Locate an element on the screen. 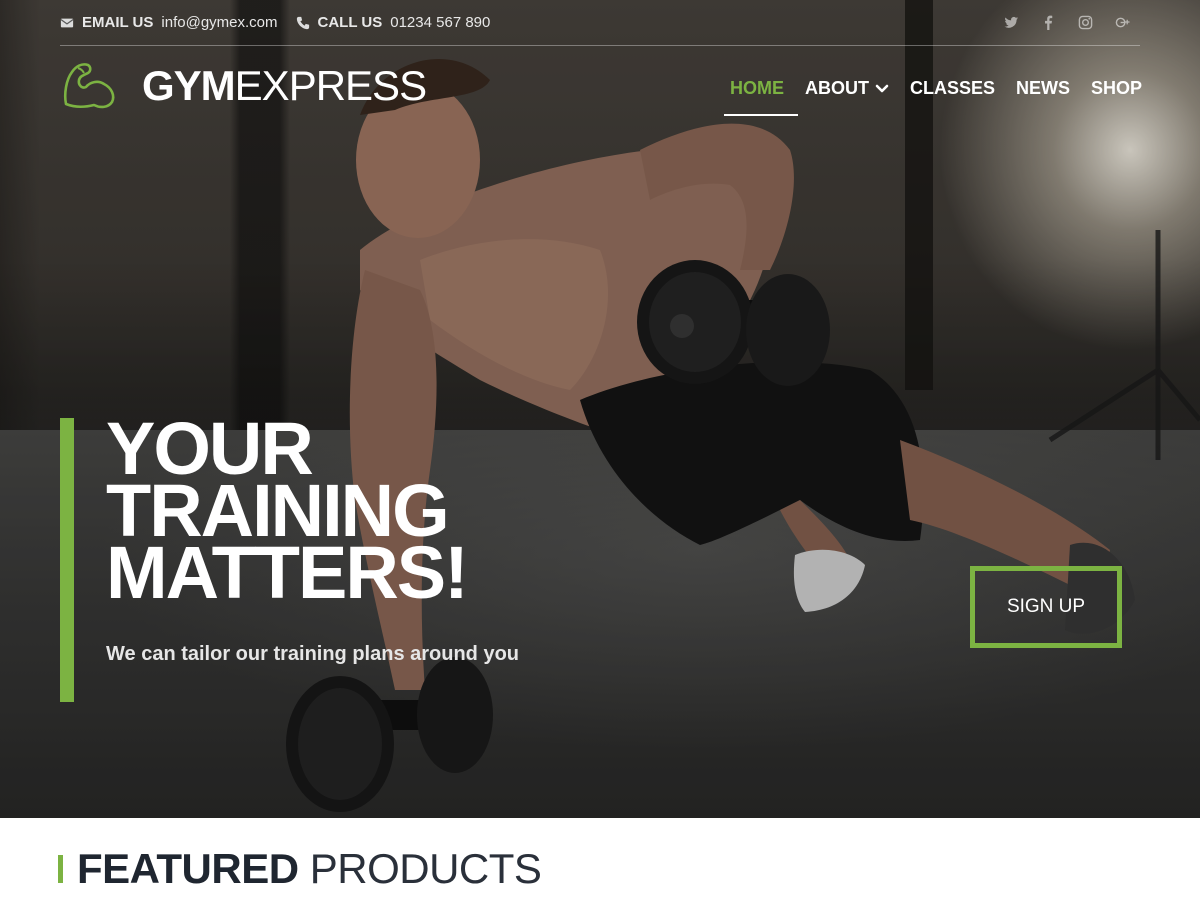 The width and height of the screenshot is (1200, 900). phone-icon is located at coordinates (302, 22).